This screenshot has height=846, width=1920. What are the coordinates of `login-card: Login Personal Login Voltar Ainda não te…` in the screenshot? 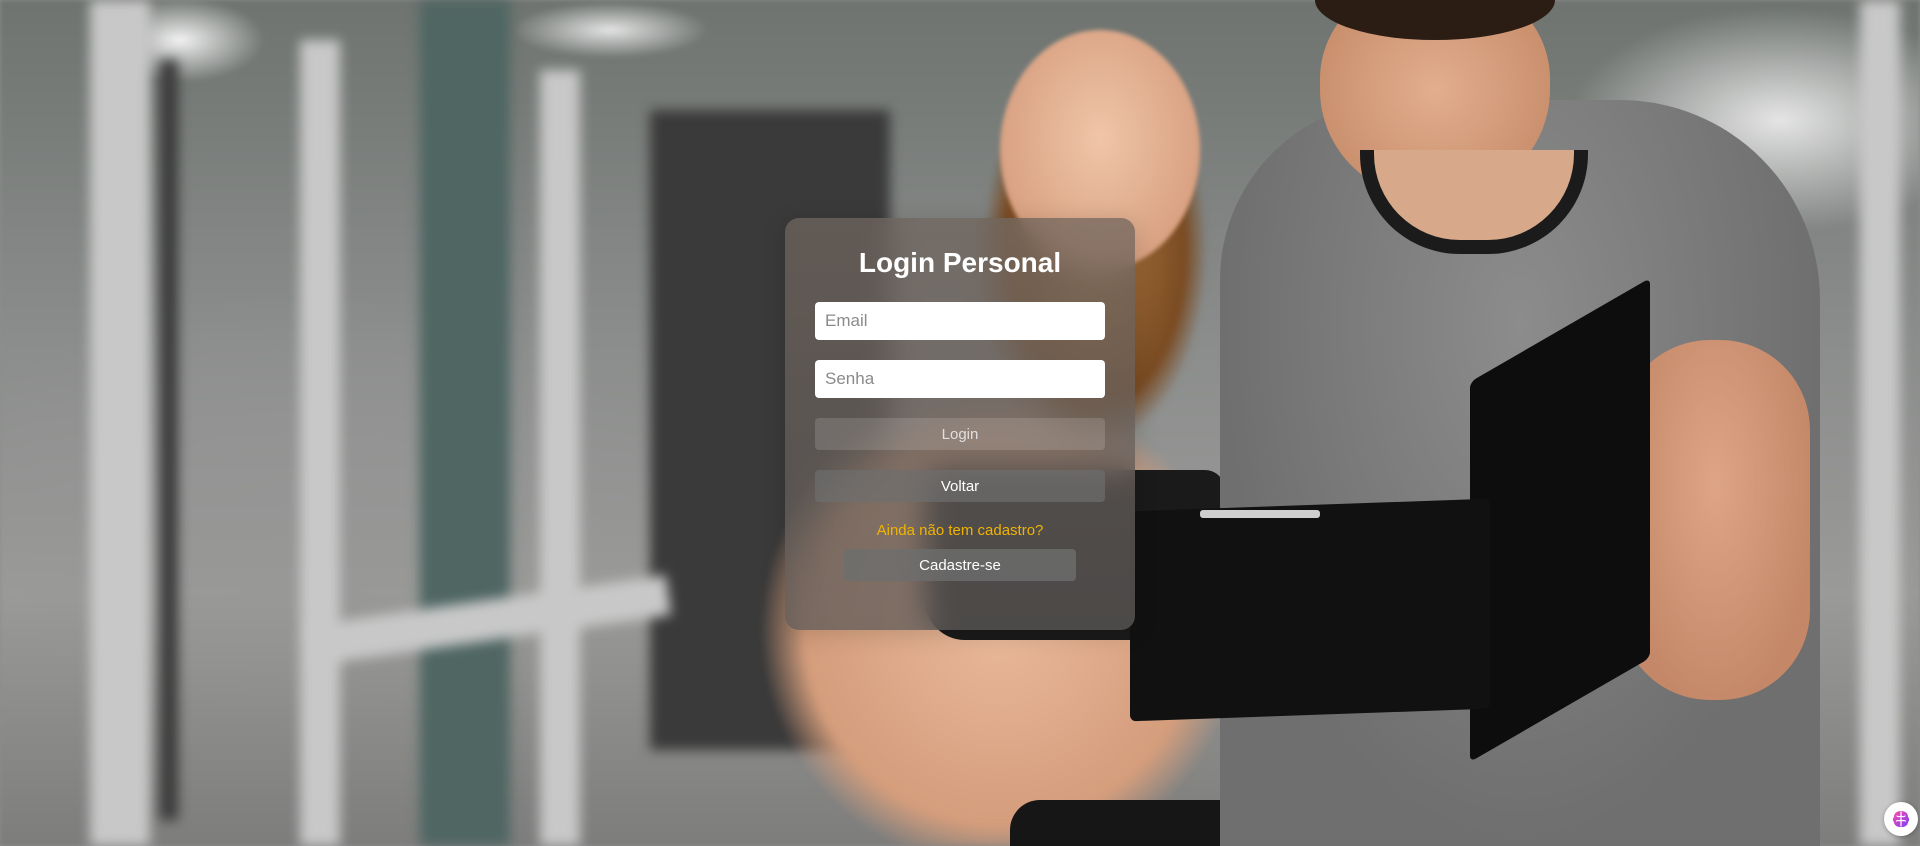 It's located at (960, 424).